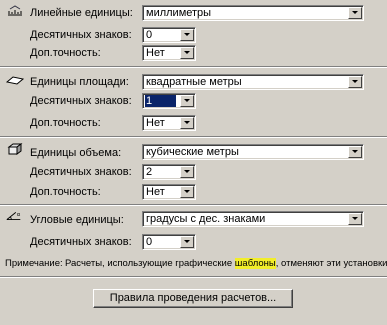  I want to click on note-text-after: , отменяют эти установки., so click(331, 263).